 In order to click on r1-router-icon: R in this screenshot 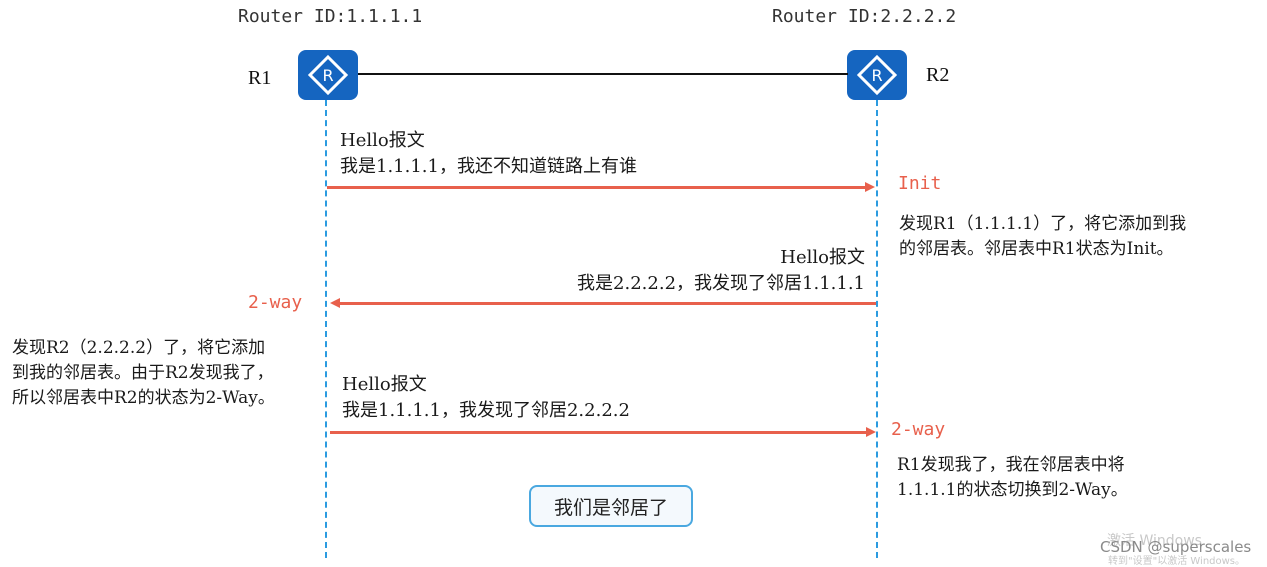, I will do `click(328, 75)`.